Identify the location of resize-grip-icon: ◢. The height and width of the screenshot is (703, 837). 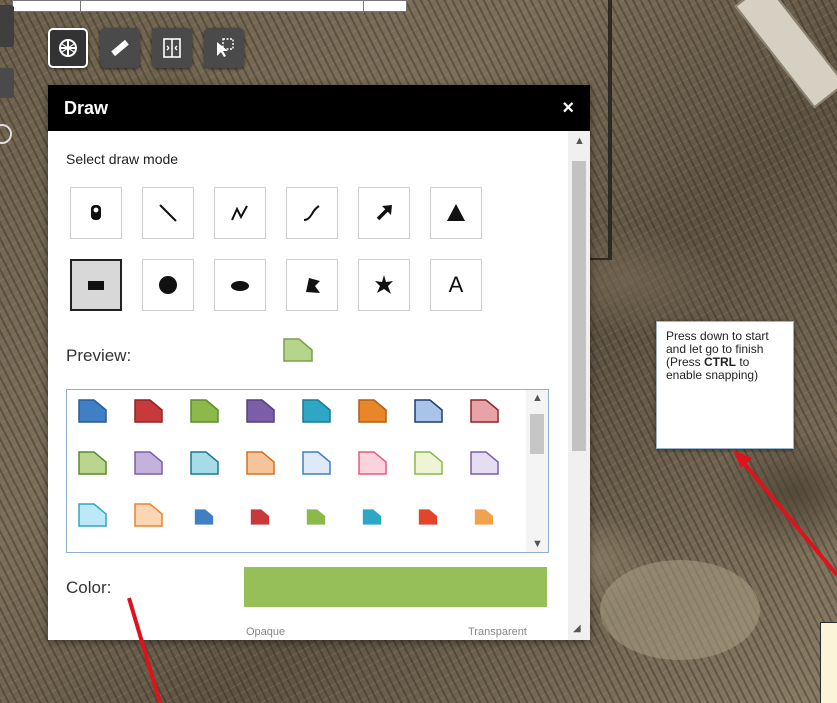
(577, 628).